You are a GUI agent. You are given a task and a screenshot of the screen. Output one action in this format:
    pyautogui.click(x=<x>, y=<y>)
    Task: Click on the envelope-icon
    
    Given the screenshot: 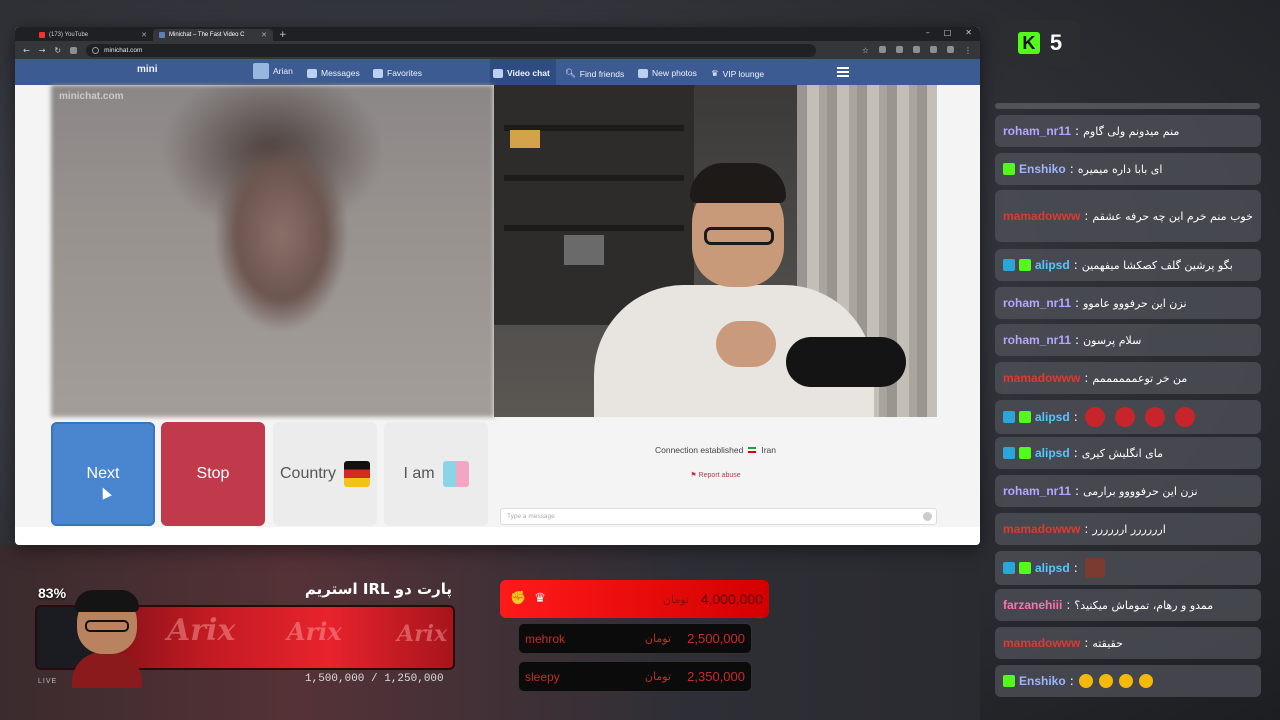 What is the action you would take?
    pyautogui.click(x=312, y=73)
    